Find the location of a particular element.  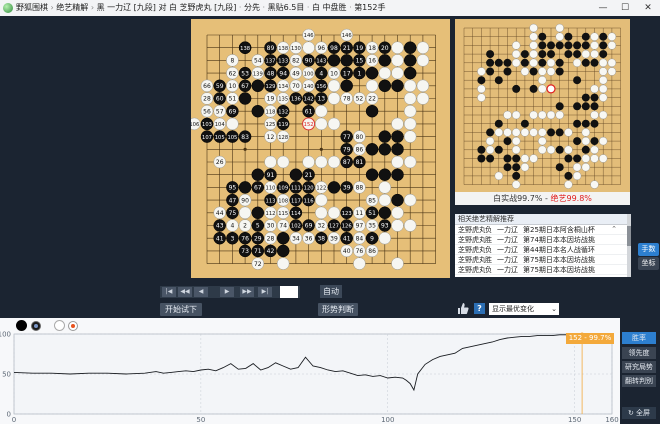

move-number: 21 is located at coordinates (309, 175).